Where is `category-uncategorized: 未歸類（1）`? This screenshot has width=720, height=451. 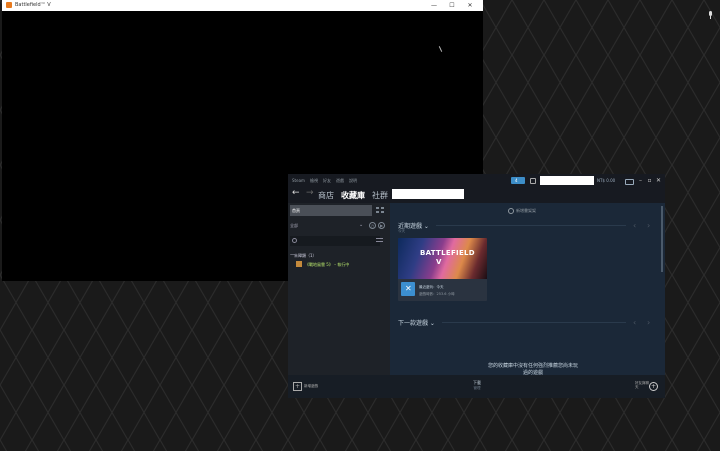 category-uncategorized: 未歸類（1） is located at coordinates (305, 256).